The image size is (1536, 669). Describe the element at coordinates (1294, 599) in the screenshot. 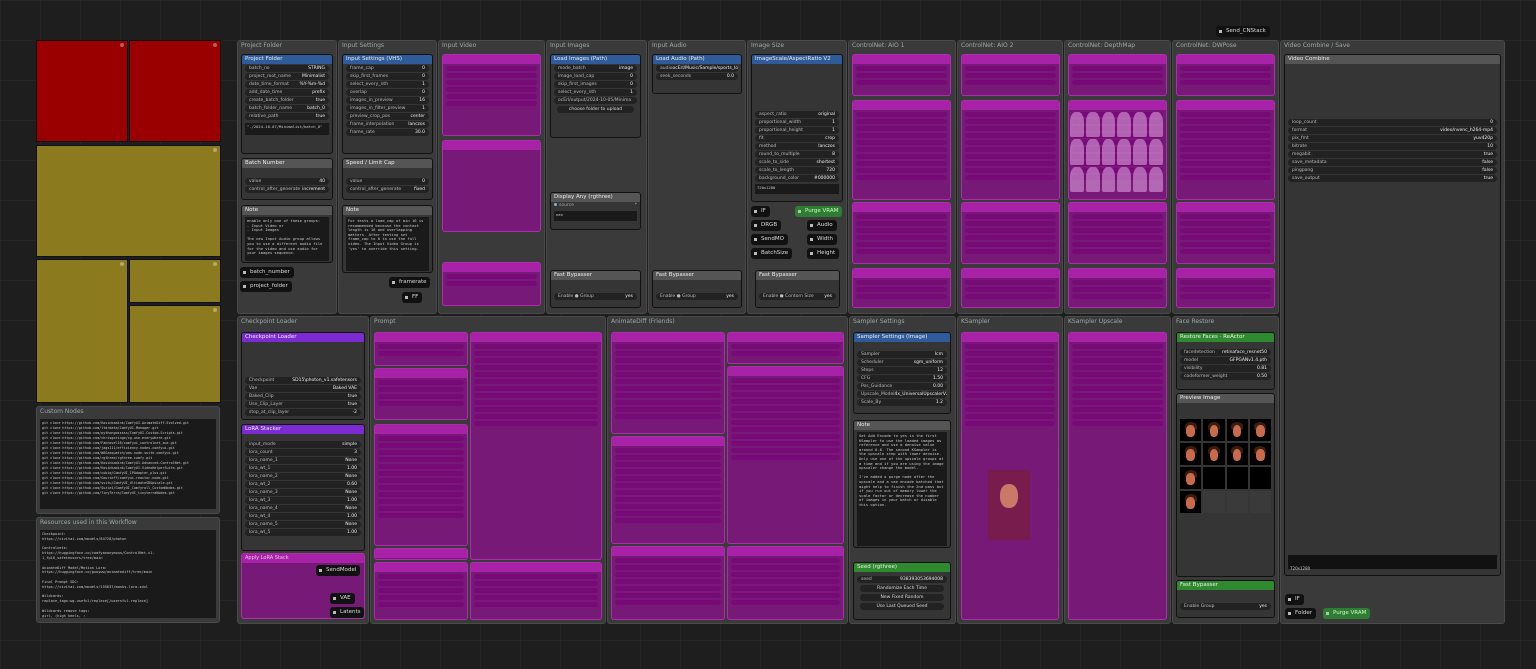

I see `if-pill-2: IF` at that location.